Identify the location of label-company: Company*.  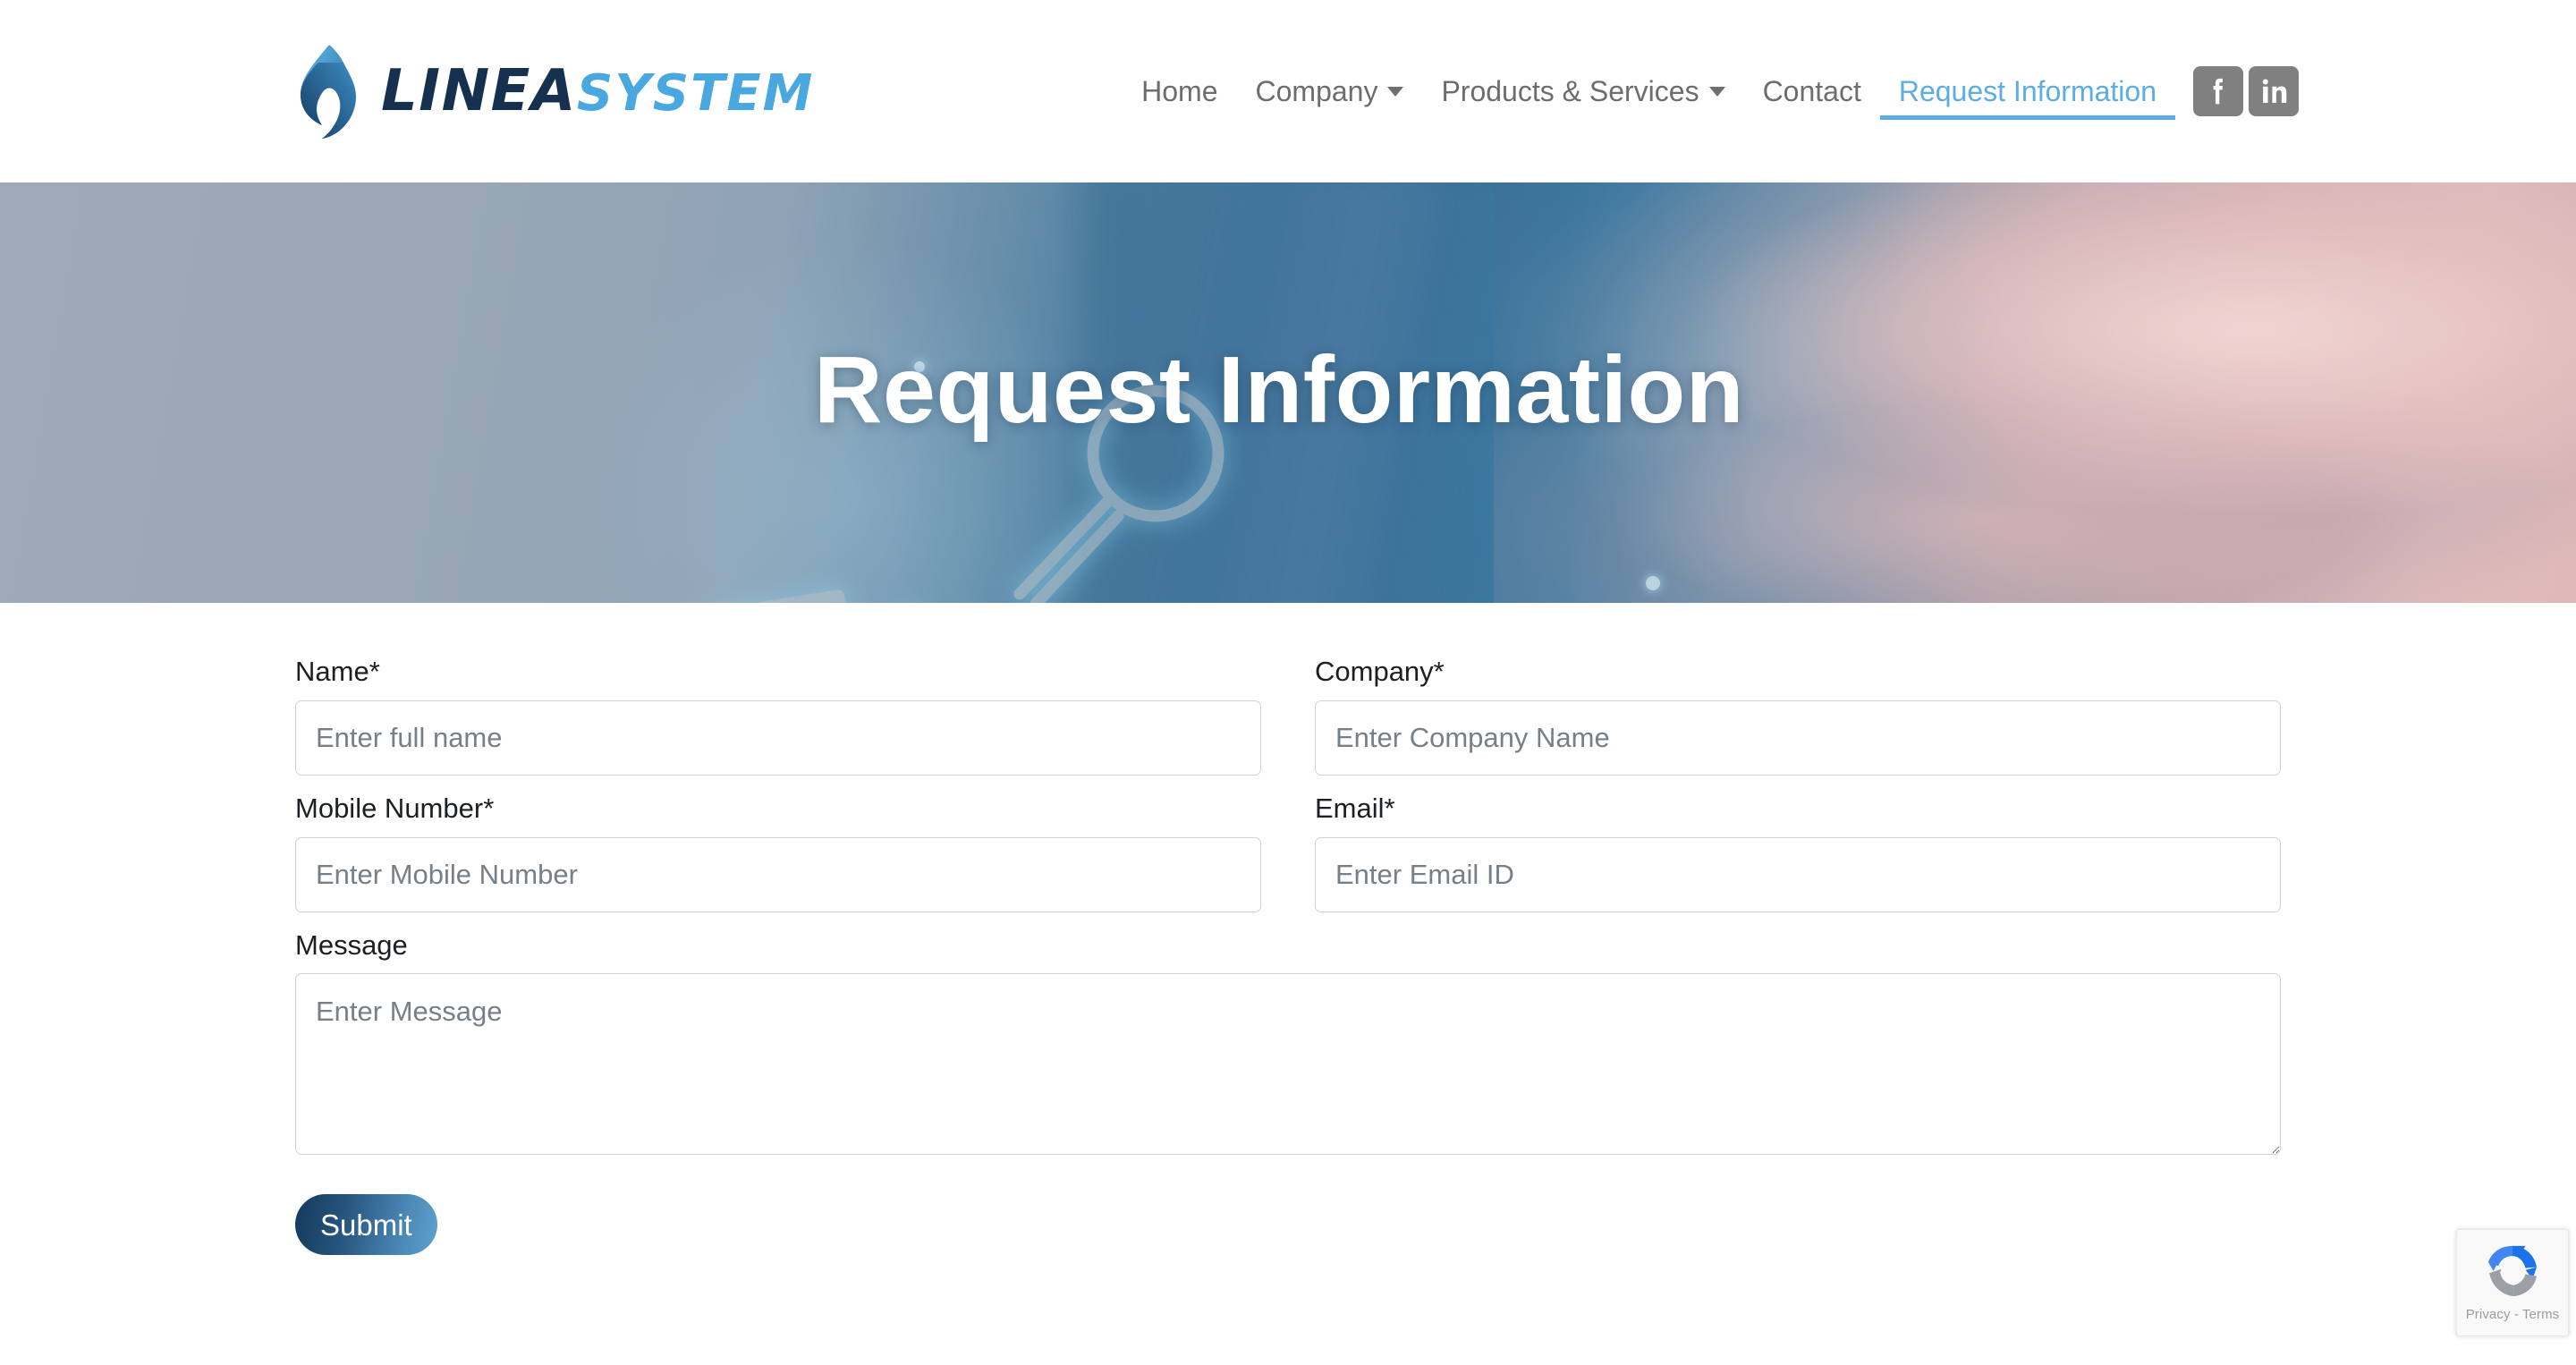
(1380, 671).